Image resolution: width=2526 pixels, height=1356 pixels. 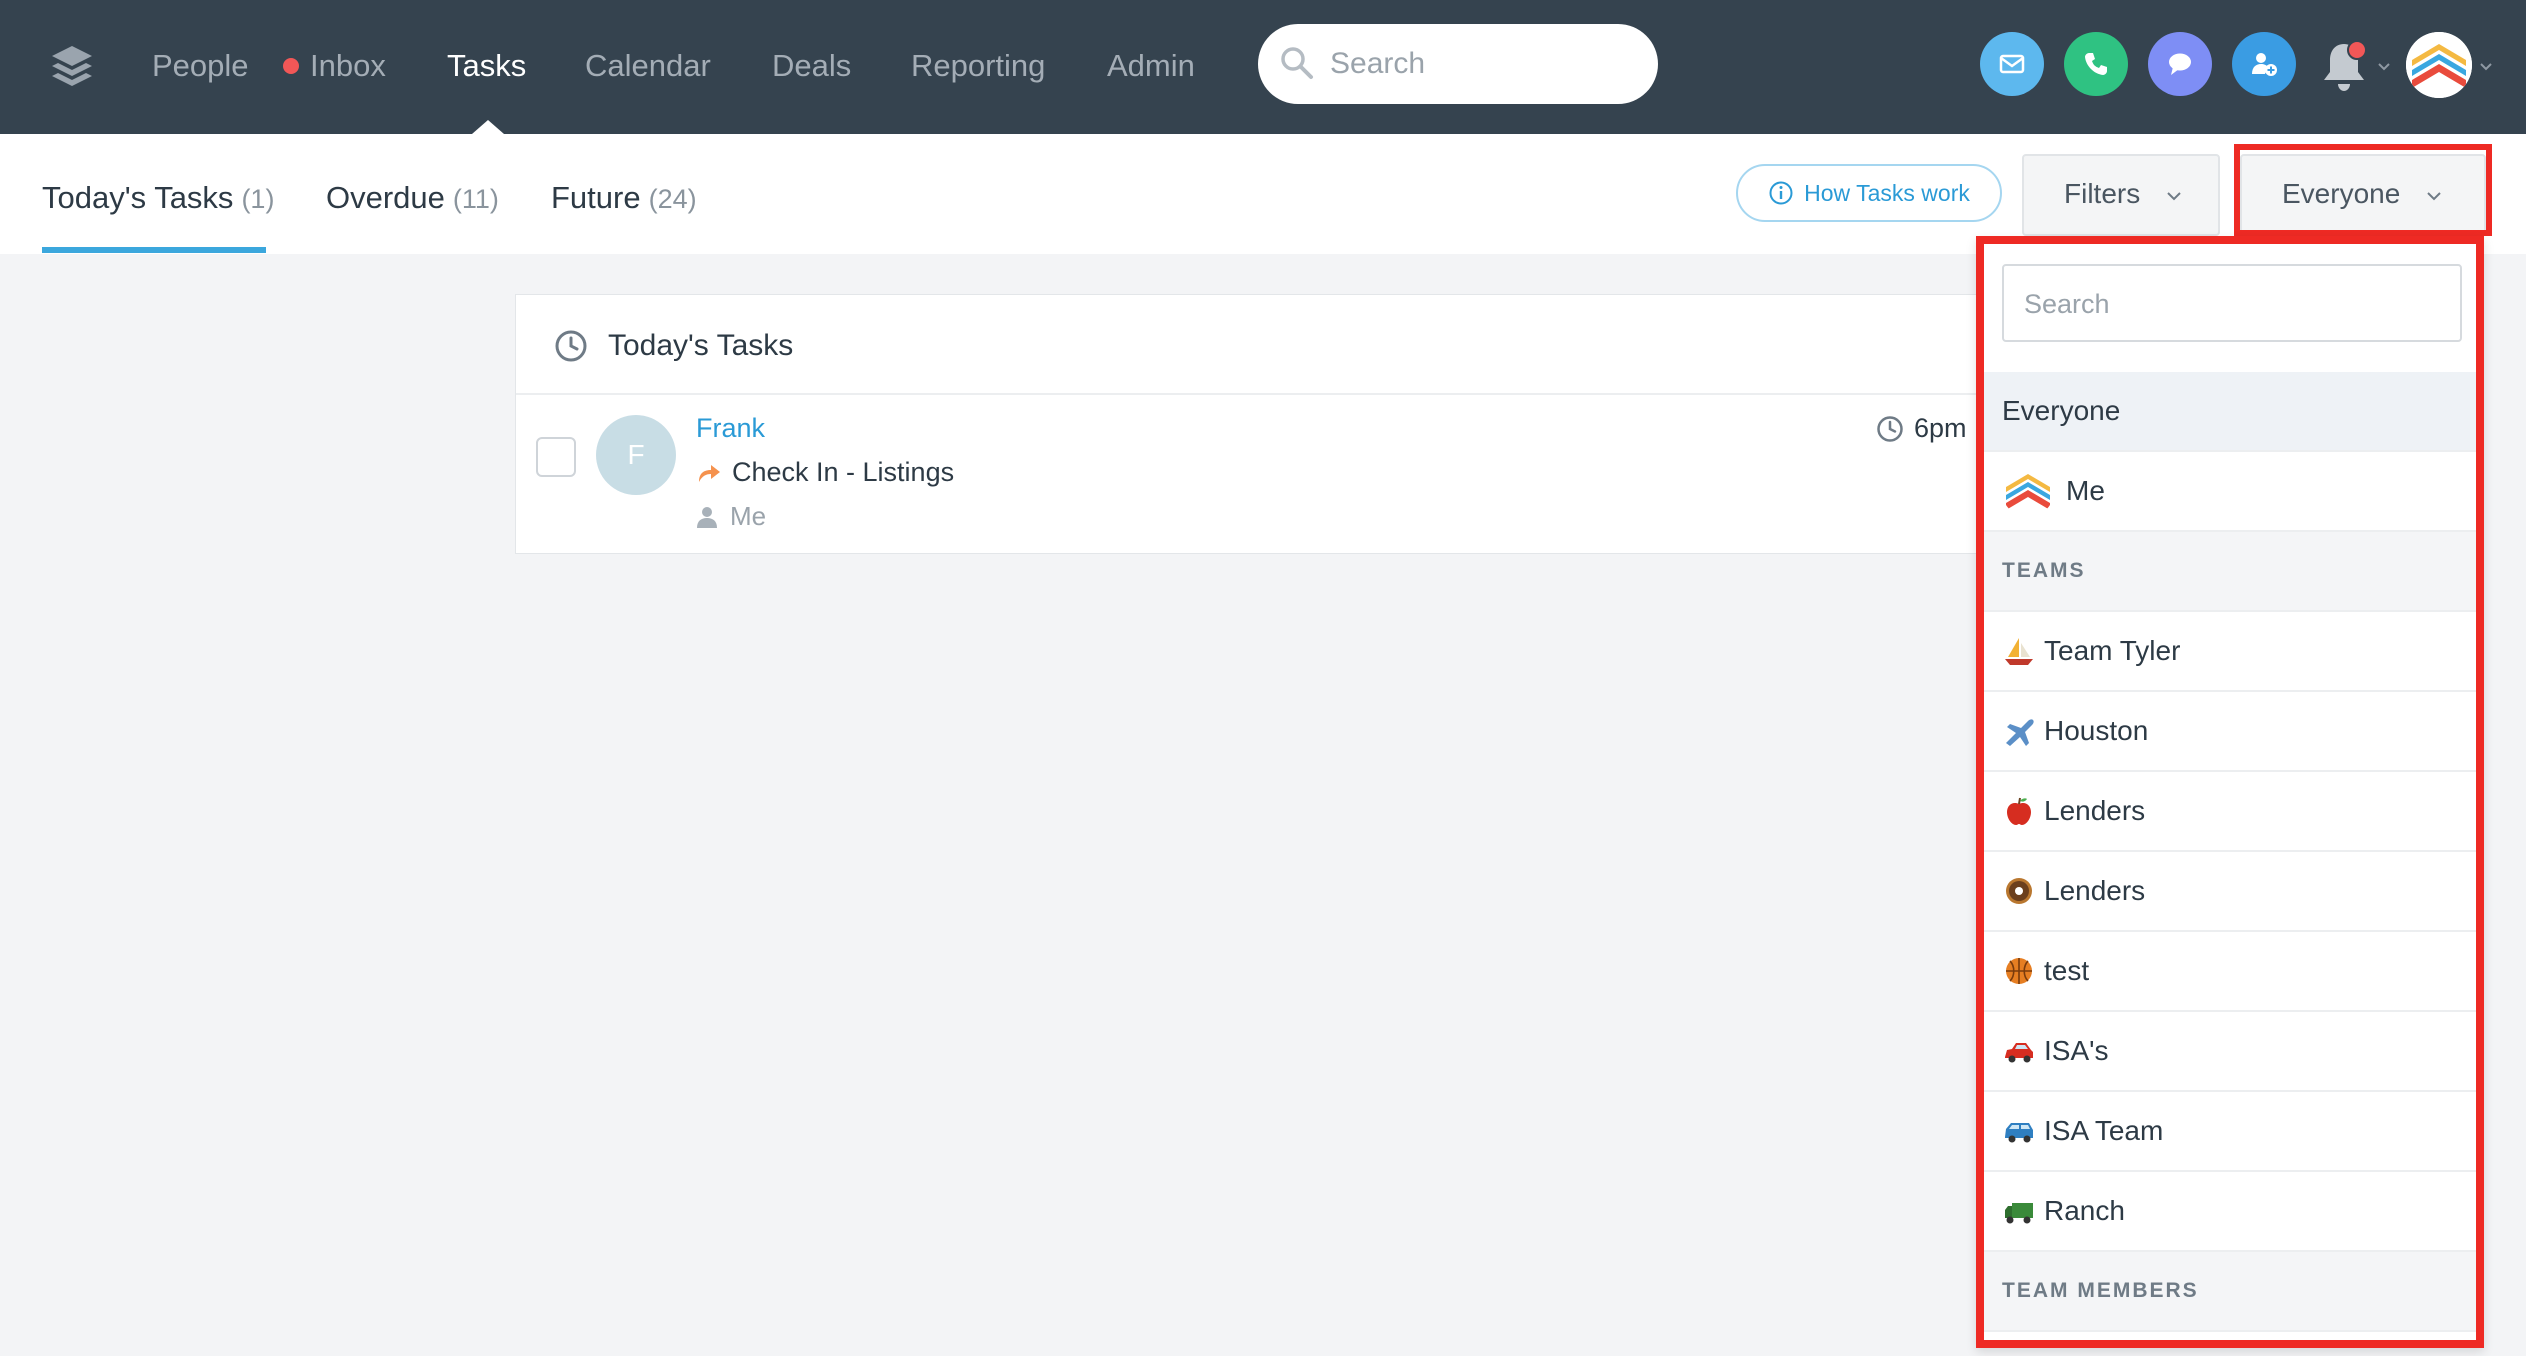 What do you see at coordinates (2341, 193) in the screenshot?
I see `assignee-filter-label: Everyone` at bounding box center [2341, 193].